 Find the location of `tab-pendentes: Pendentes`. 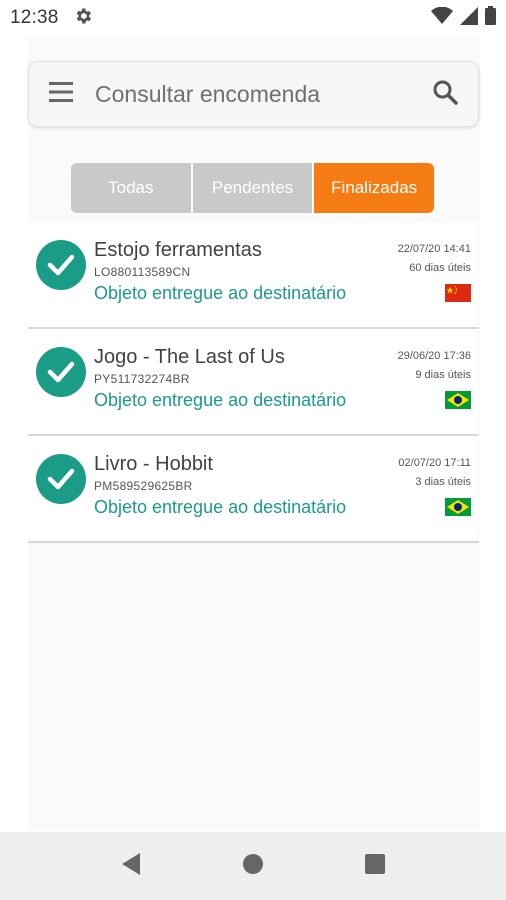

tab-pendentes: Pendentes is located at coordinates (251, 188).